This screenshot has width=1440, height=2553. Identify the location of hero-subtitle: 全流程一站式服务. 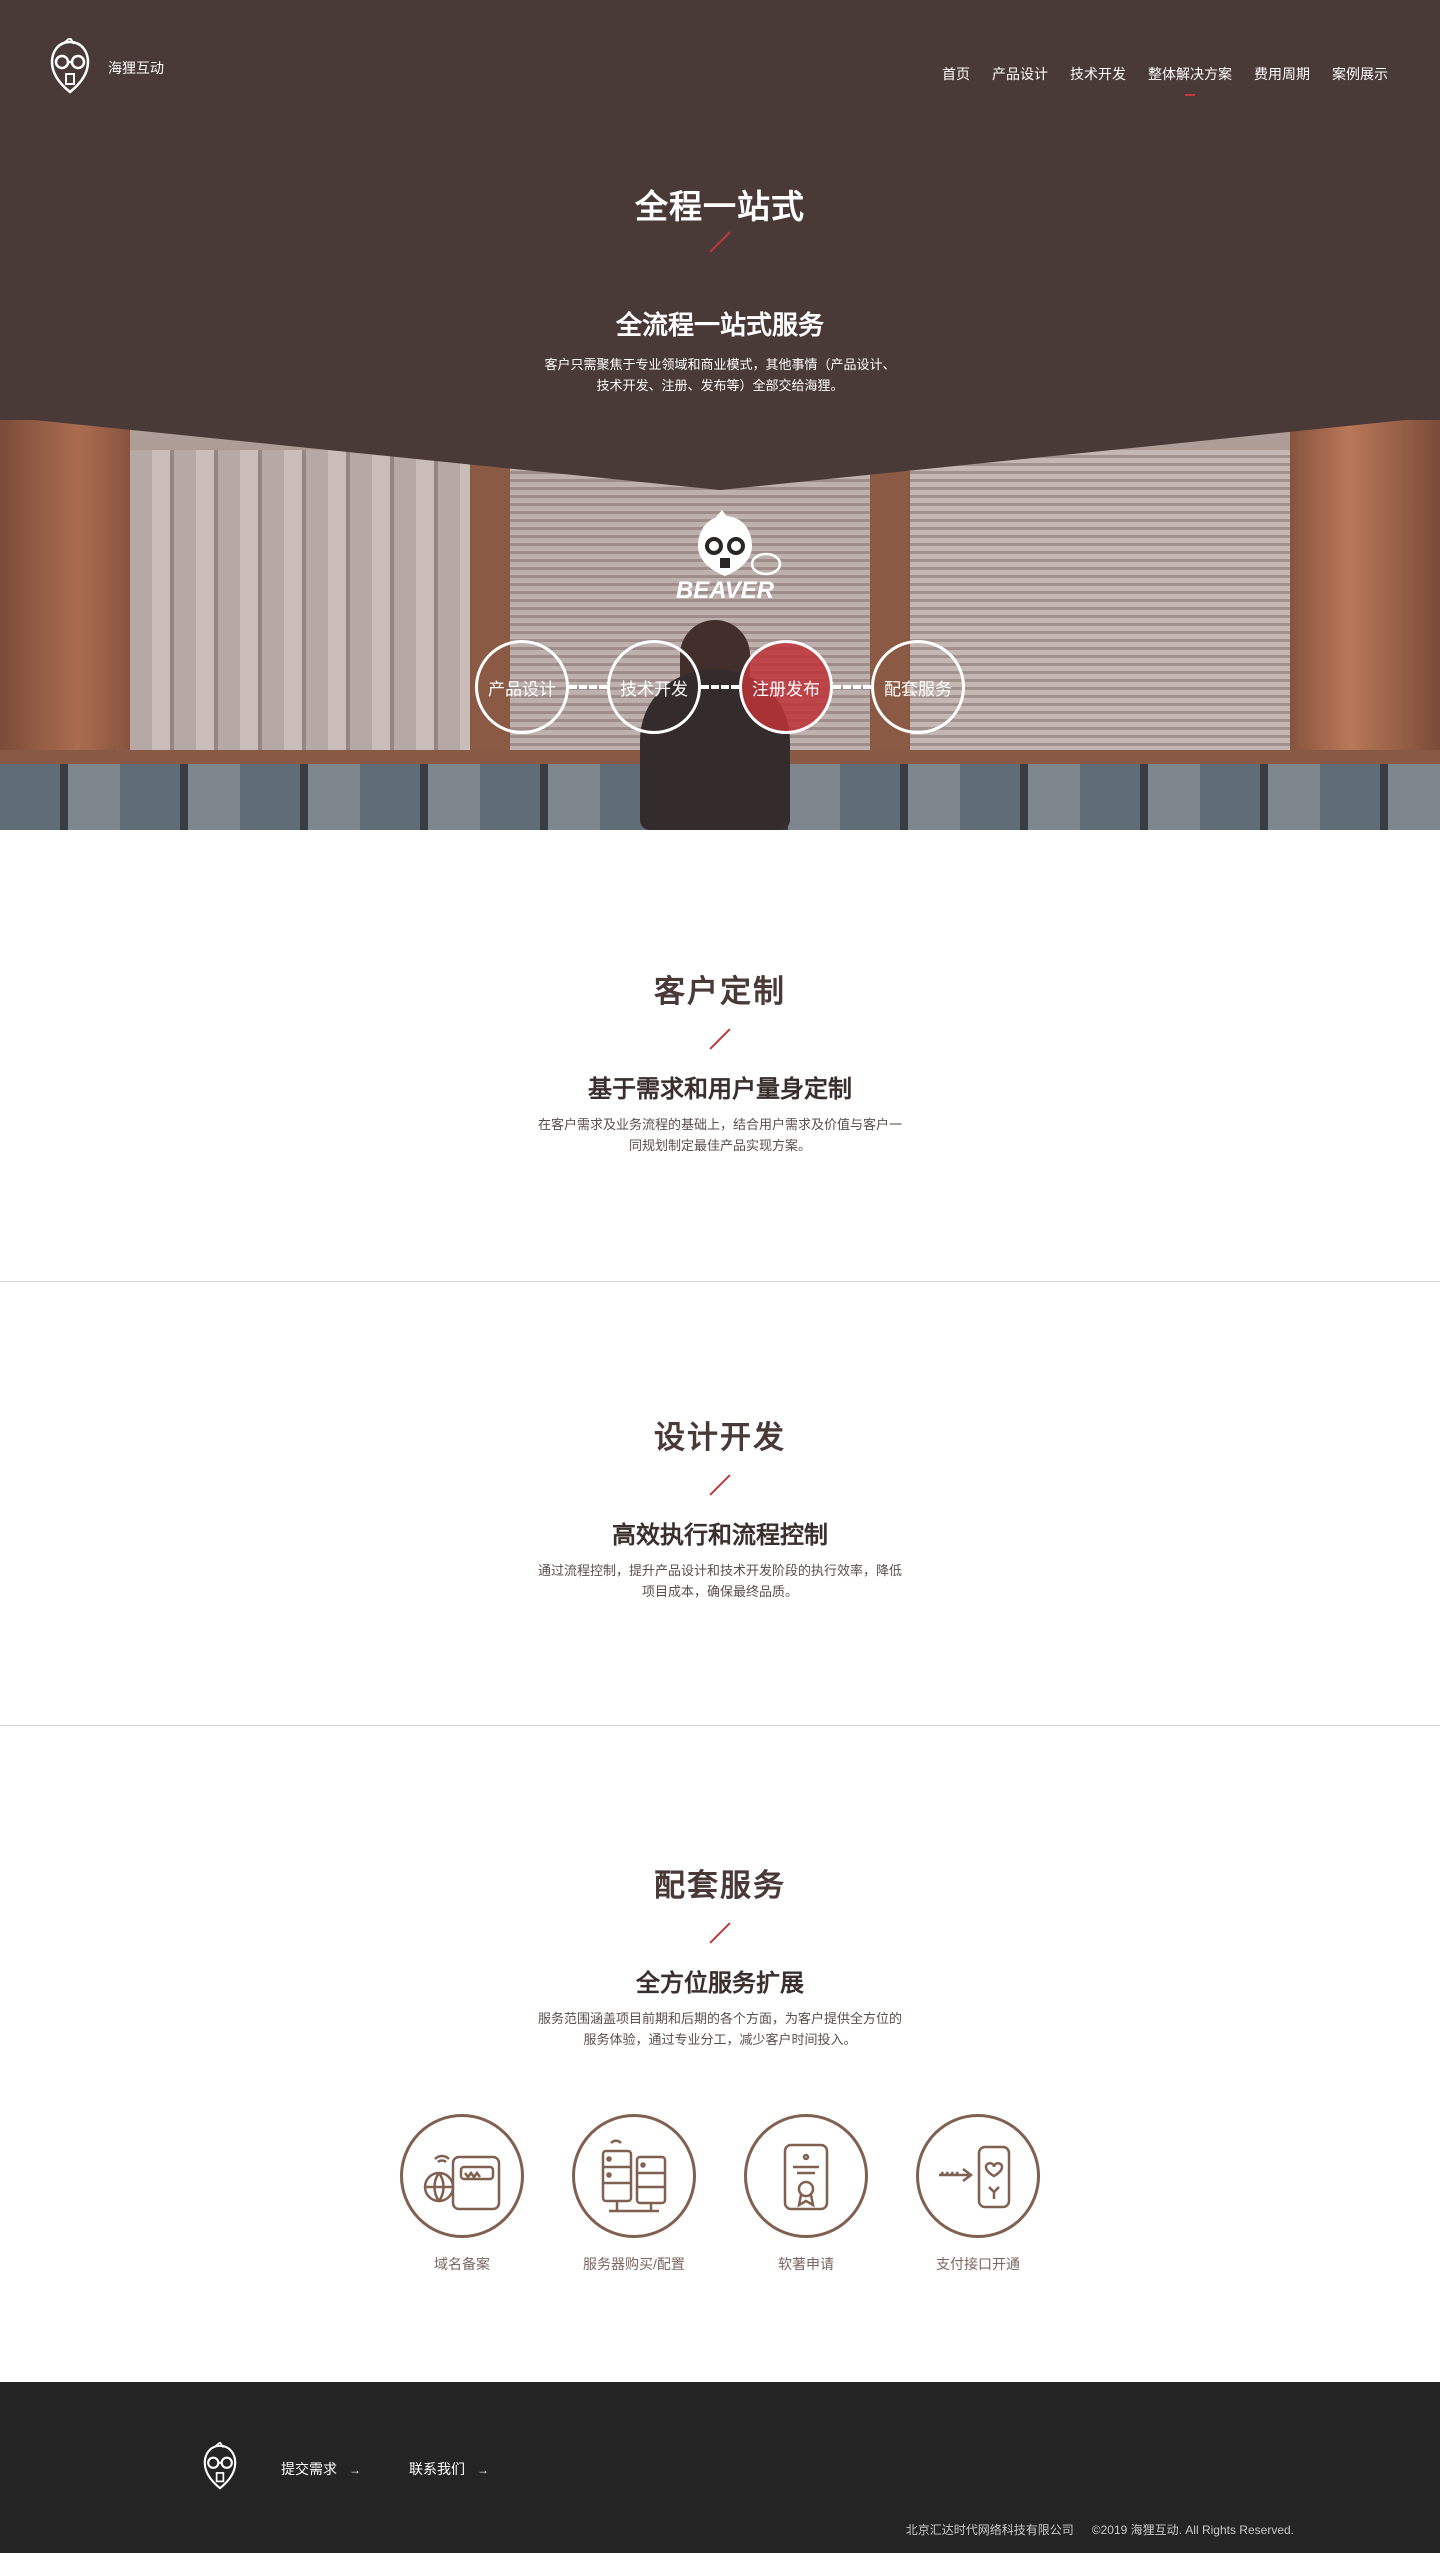
(719, 326).